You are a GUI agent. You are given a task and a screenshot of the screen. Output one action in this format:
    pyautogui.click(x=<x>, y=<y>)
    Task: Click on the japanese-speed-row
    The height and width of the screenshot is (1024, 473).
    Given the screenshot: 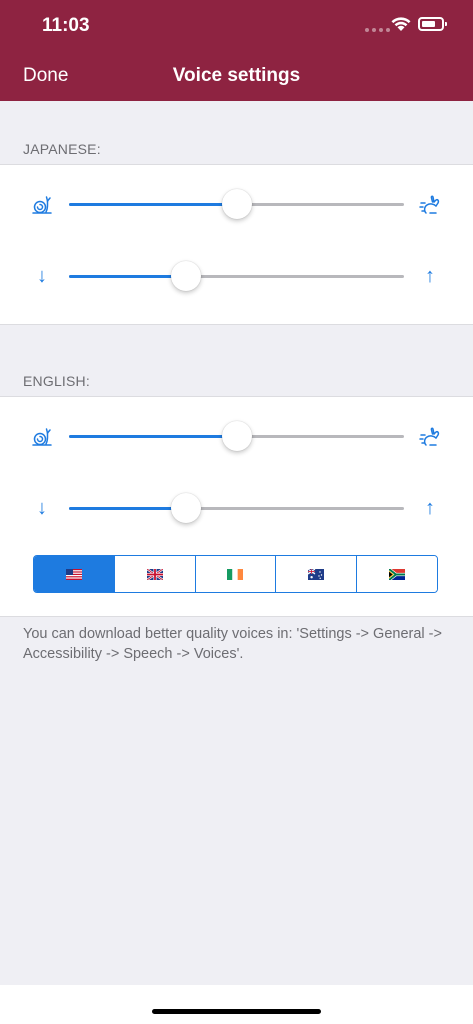 What is the action you would take?
    pyautogui.click(x=236, y=205)
    